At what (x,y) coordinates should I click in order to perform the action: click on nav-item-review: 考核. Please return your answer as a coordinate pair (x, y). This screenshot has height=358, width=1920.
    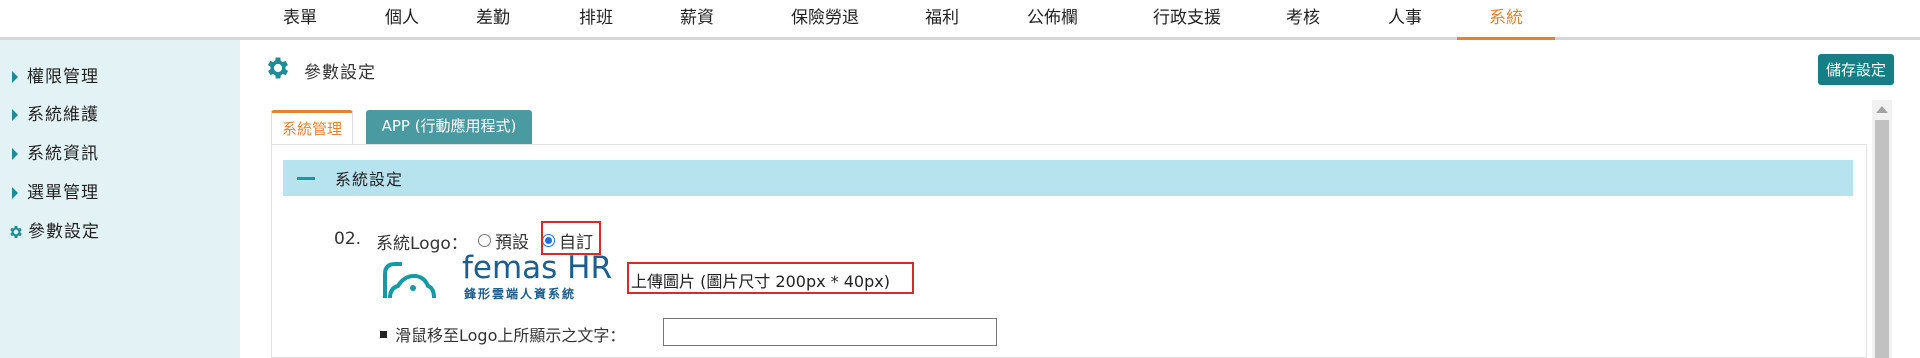
    Looking at the image, I should click on (1303, 18).